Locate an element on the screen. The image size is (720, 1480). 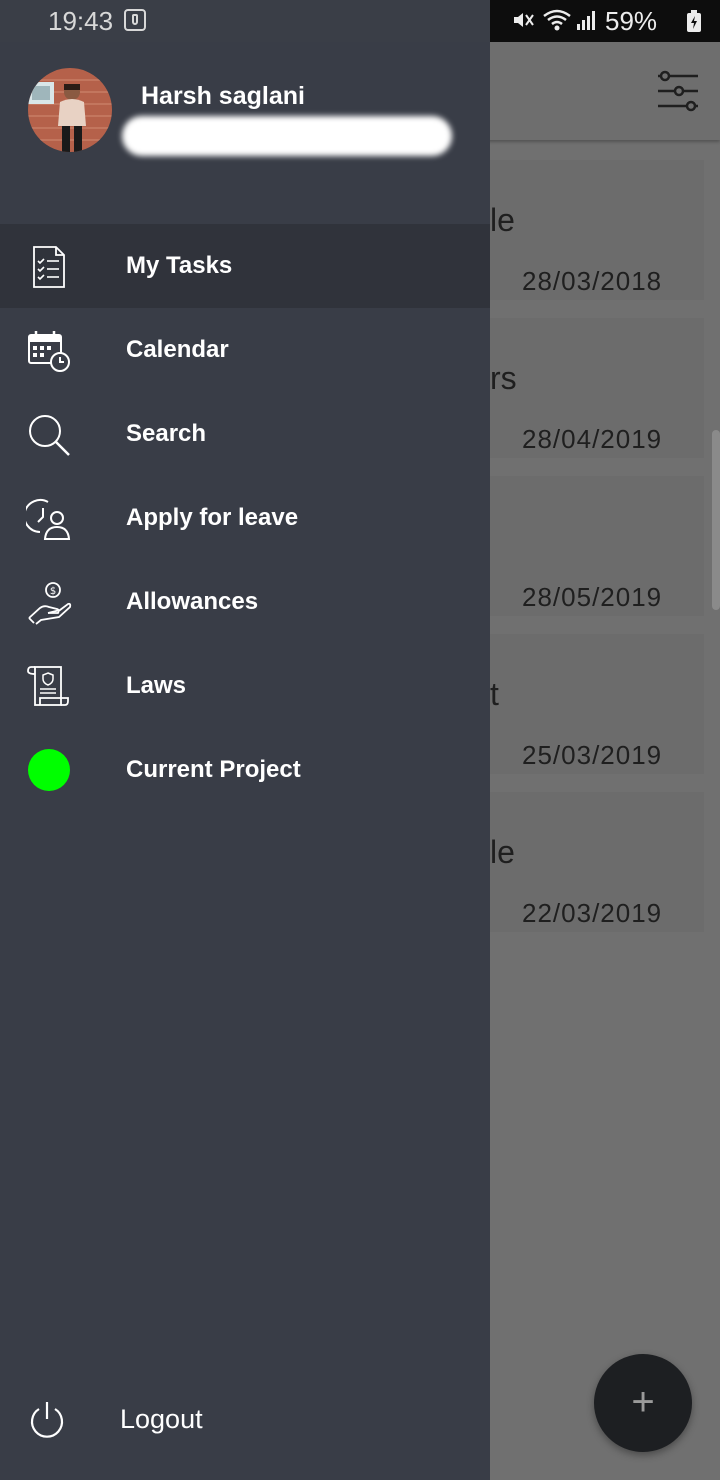
menu-item-current-project: Current Project is located at coordinates (245, 770).